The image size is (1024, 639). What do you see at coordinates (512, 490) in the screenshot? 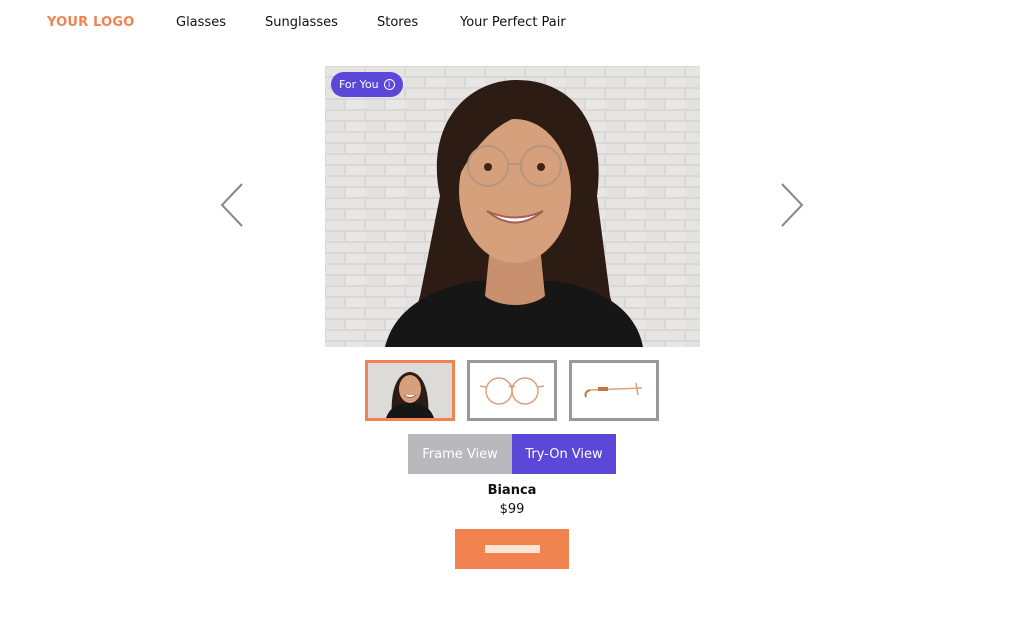
I see `product-name: Bianca` at bounding box center [512, 490].